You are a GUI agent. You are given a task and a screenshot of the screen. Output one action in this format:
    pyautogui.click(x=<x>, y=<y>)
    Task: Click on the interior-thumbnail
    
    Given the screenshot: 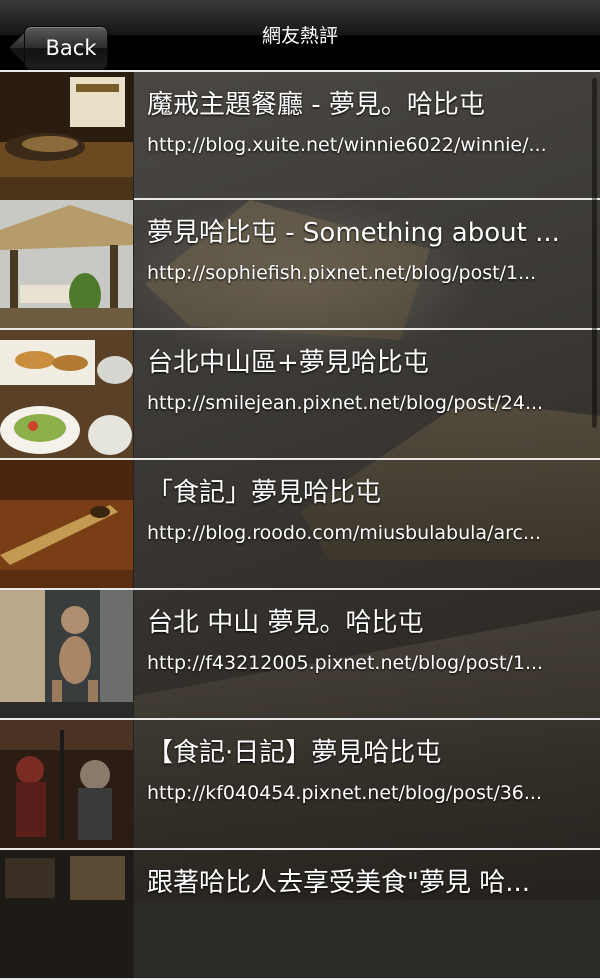 What is the action you would take?
    pyautogui.click(x=67, y=914)
    